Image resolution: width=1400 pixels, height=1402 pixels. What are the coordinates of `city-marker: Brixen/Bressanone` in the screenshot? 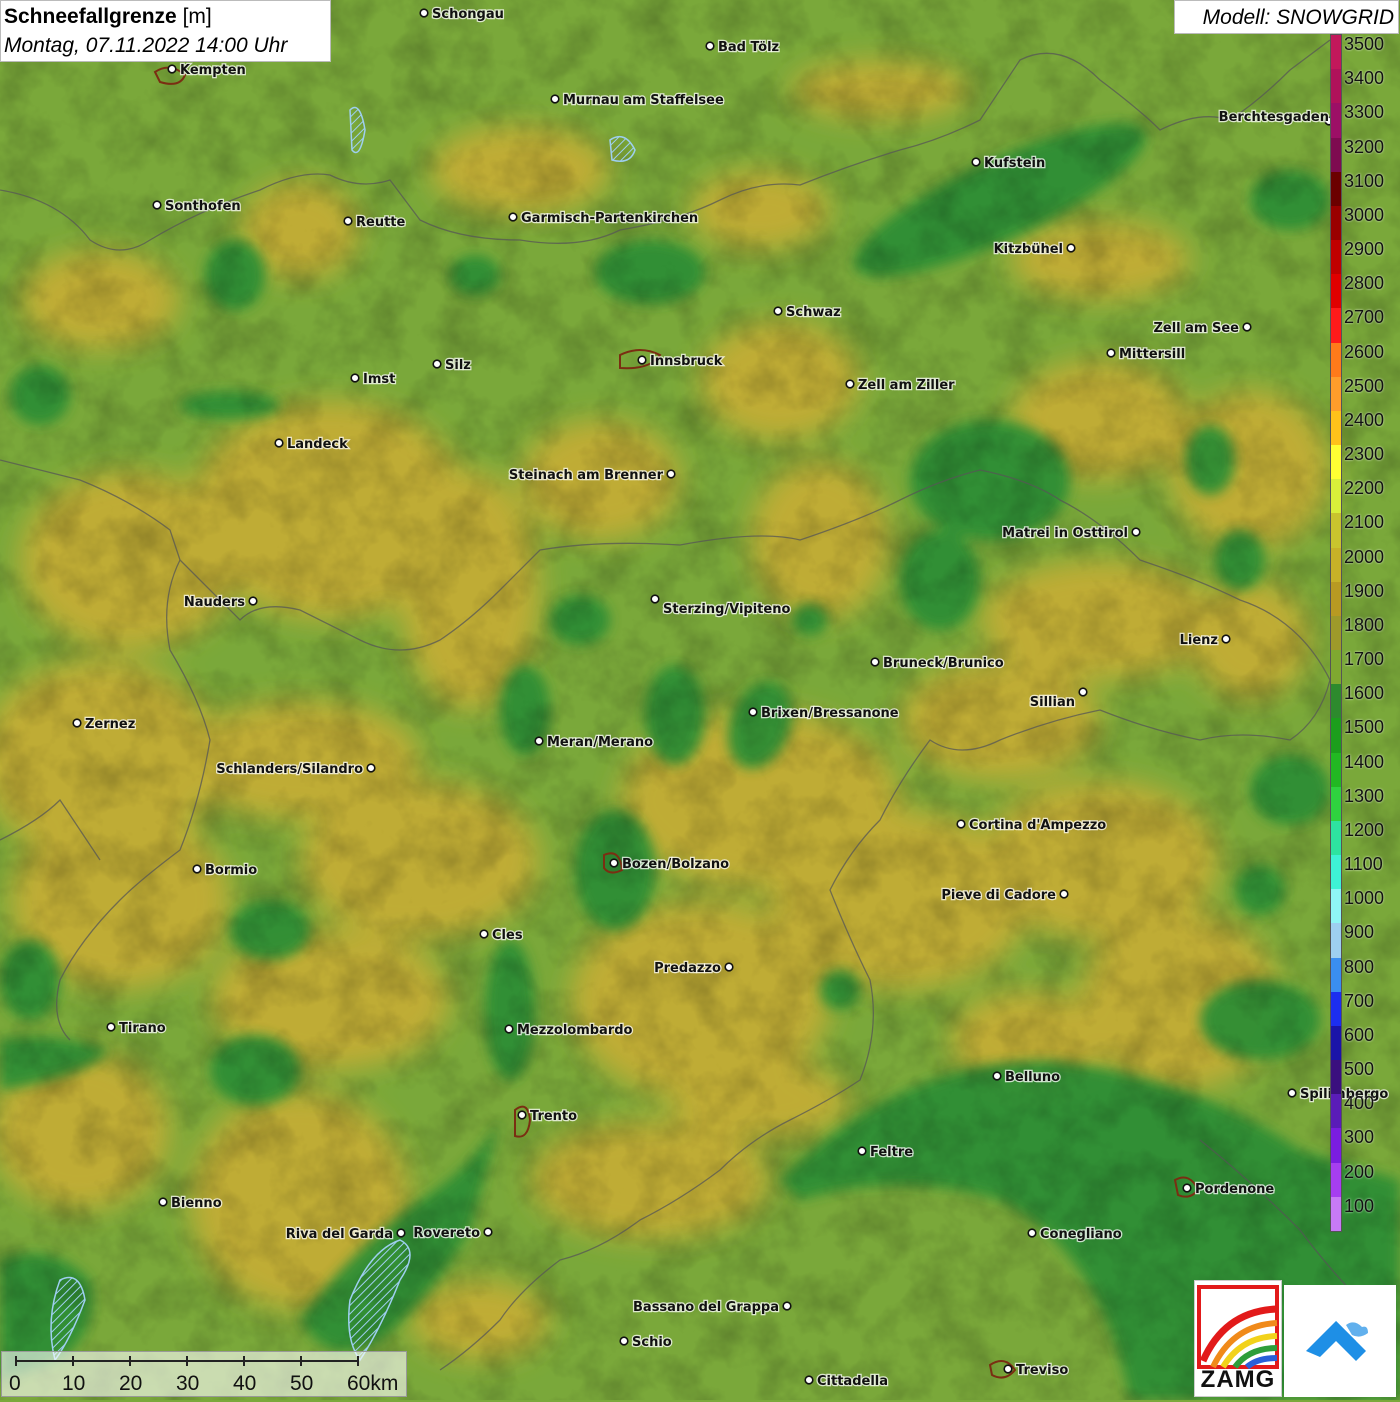 It's located at (824, 713).